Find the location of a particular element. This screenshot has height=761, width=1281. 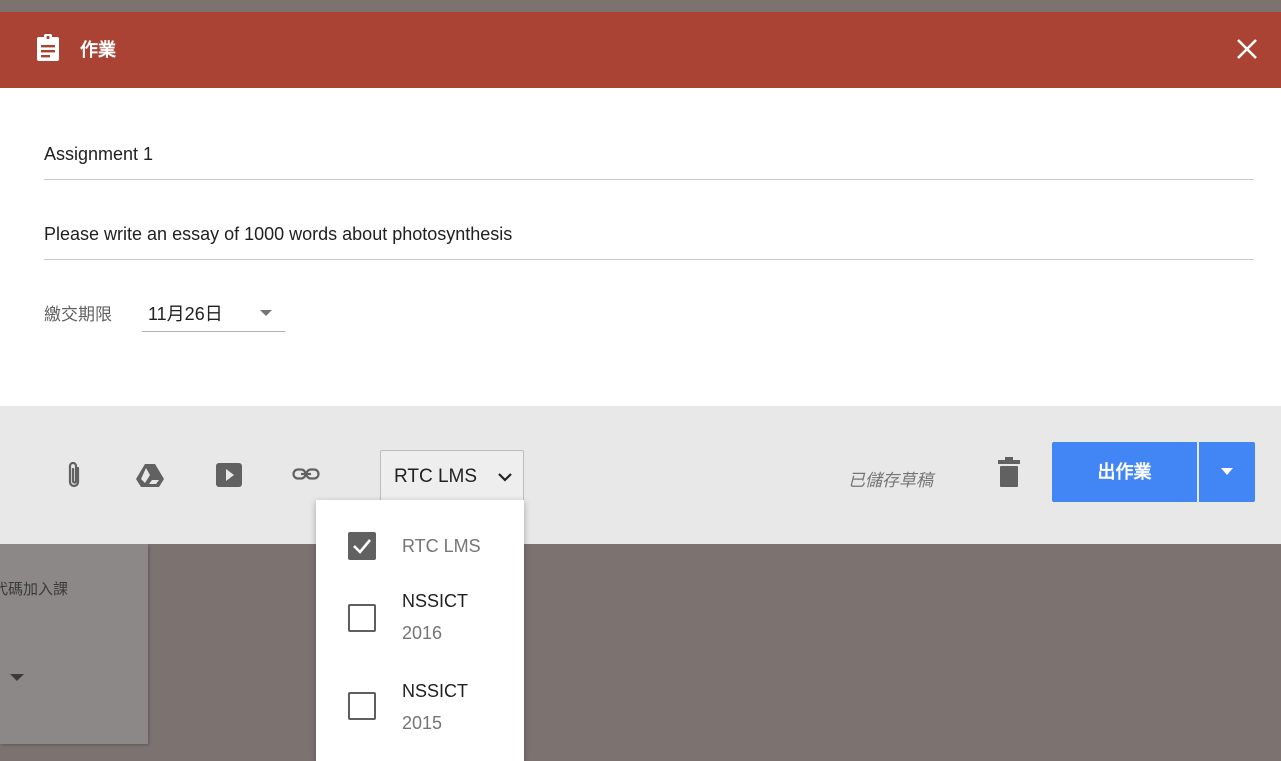

background-card-text: 代碼加入課 is located at coordinates (34, 589).